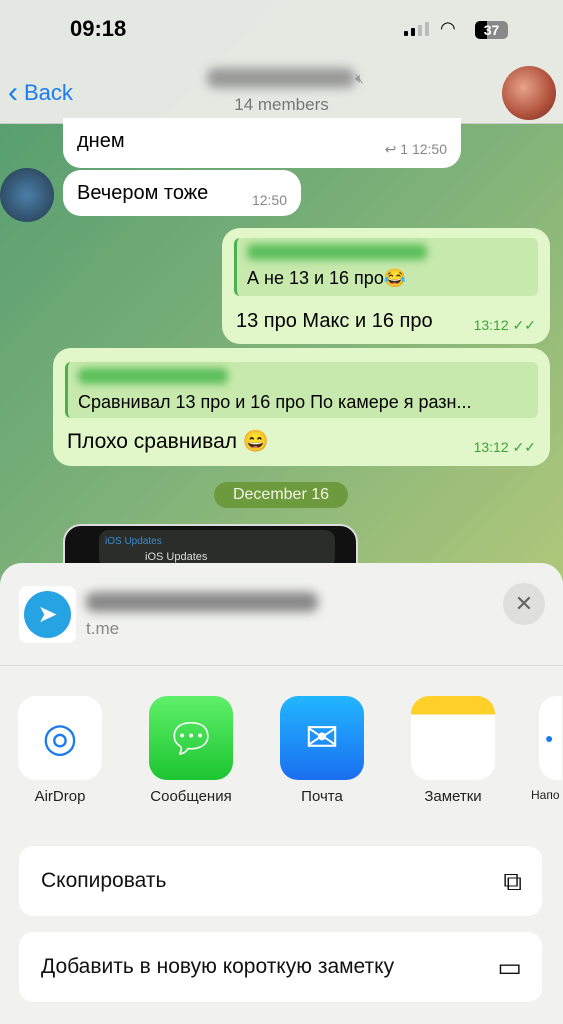  I want to click on mail-icon: ✉, so click(322, 738).